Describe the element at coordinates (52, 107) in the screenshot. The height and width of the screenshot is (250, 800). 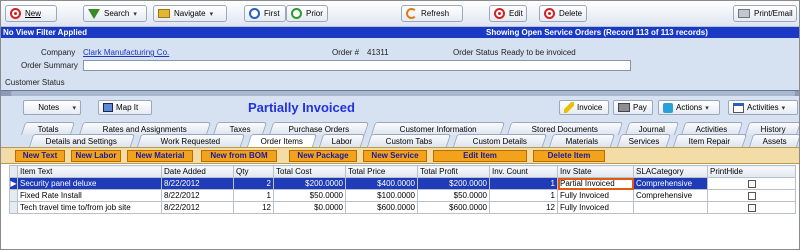
I see `notes-dropdown: Notes ▾` at that location.